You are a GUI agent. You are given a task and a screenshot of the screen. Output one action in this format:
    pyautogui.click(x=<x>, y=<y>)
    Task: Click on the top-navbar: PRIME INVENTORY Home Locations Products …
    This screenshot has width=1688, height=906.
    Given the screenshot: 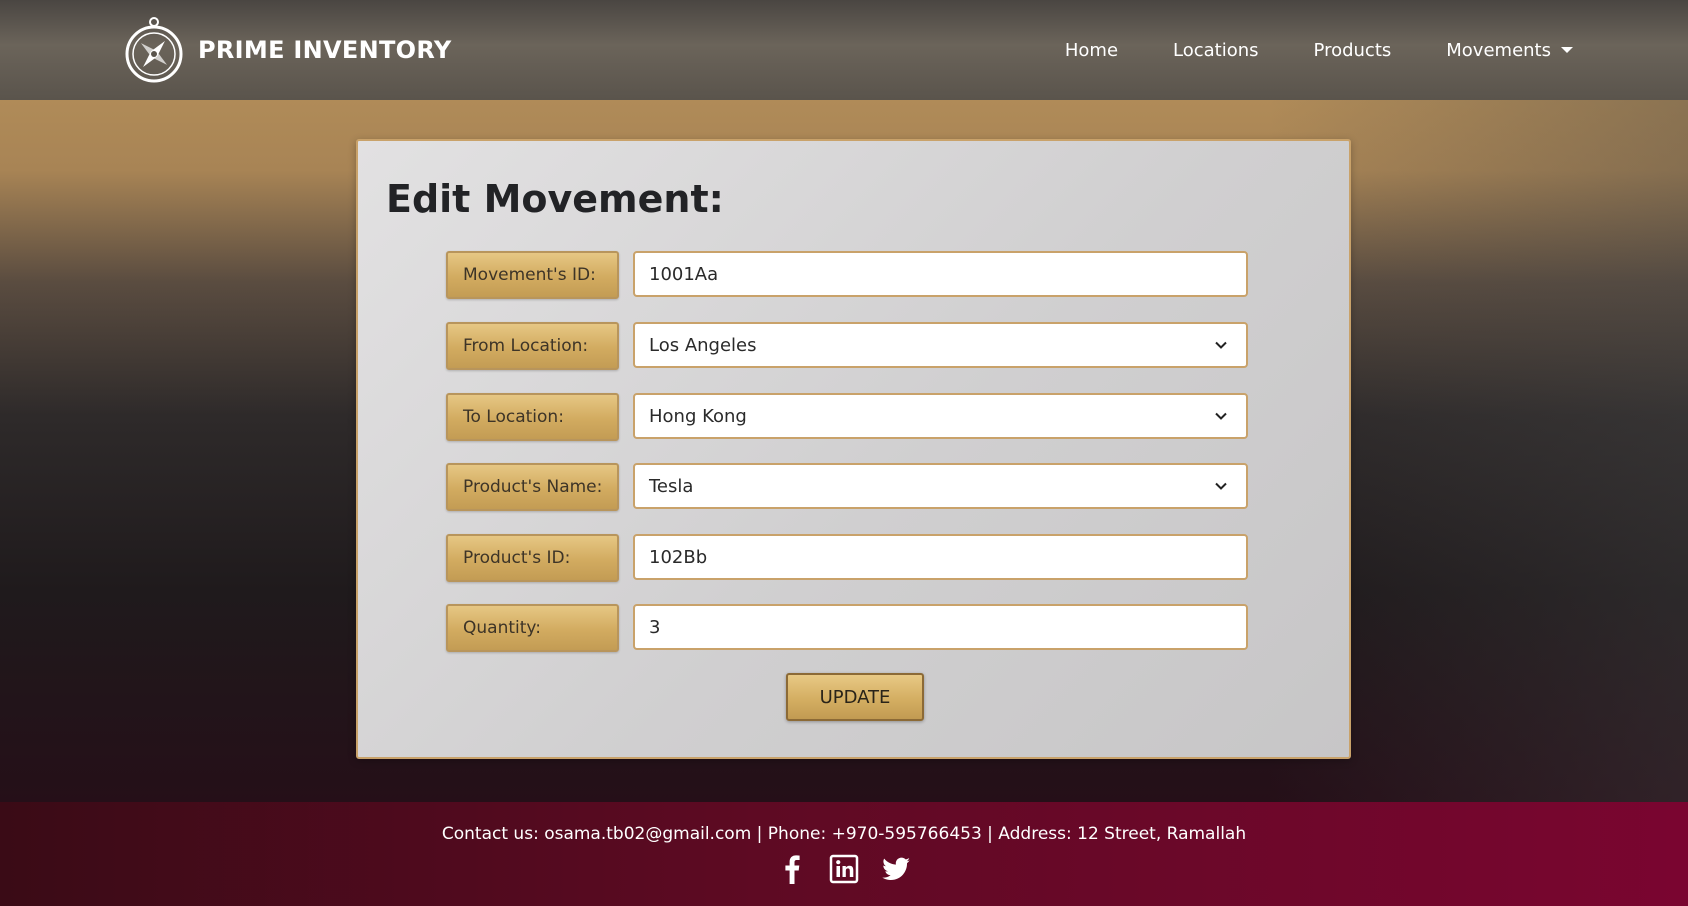 What is the action you would take?
    pyautogui.click(x=844, y=50)
    